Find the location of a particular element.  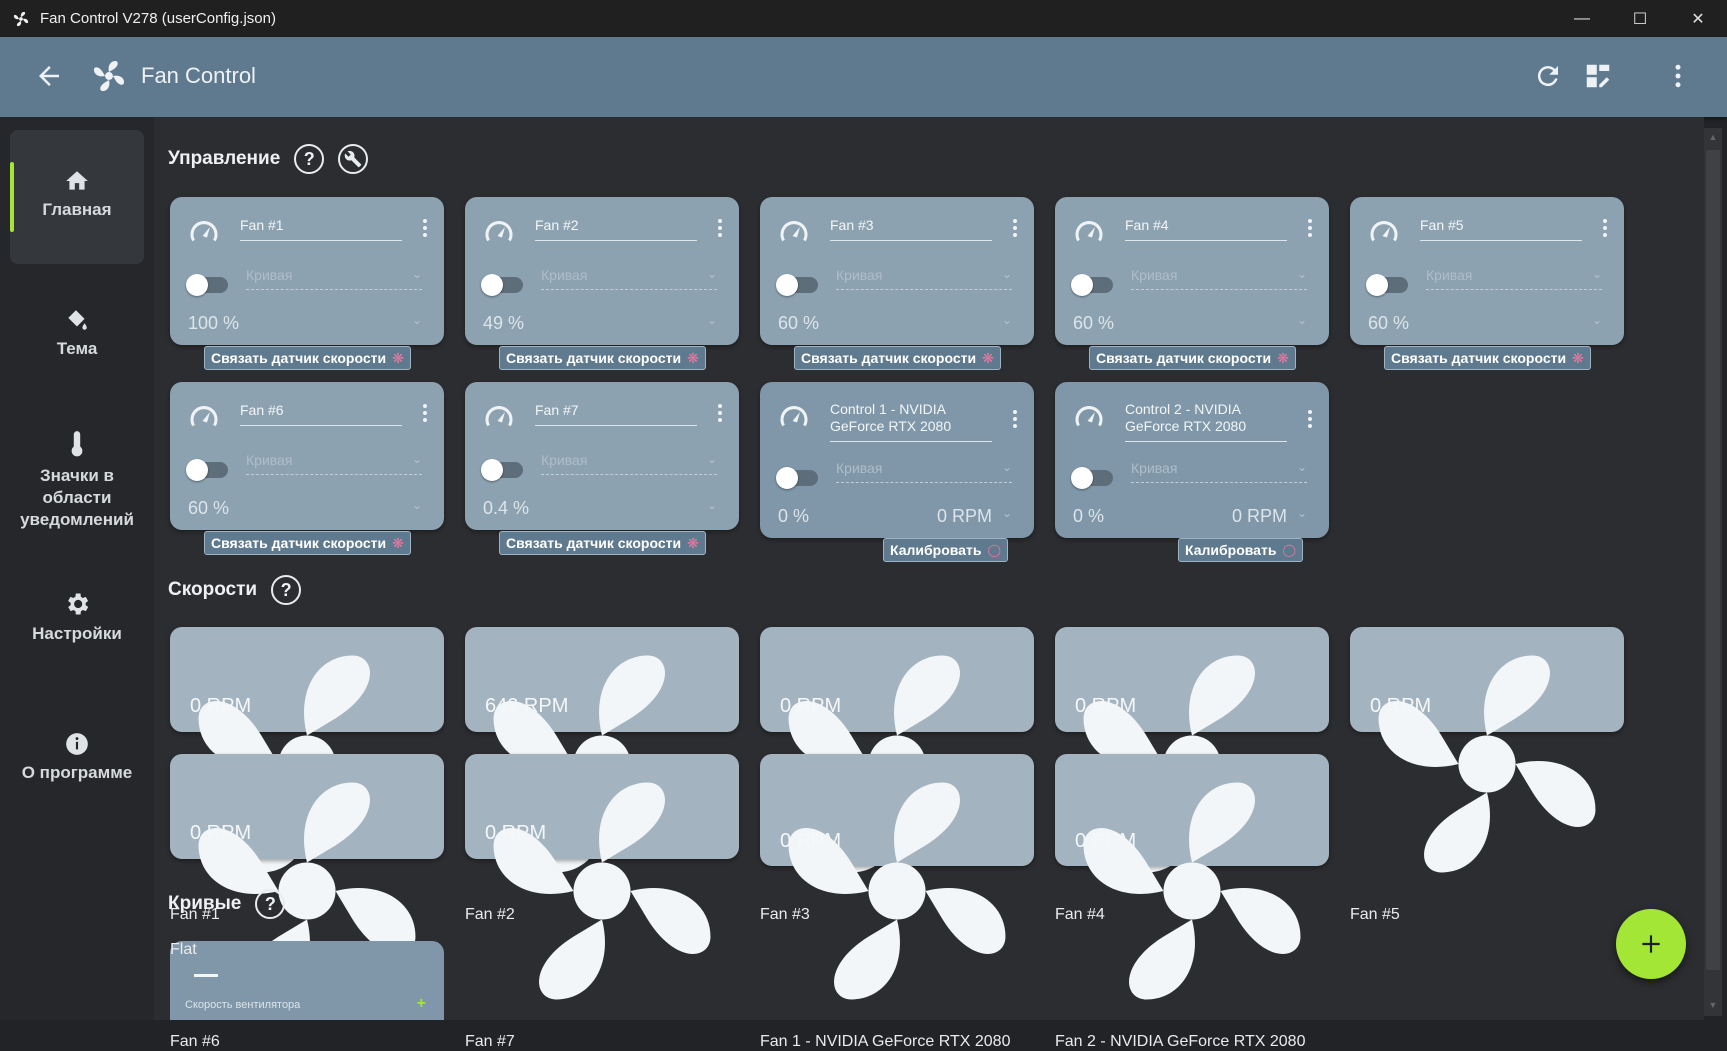

curve-subtitle: Скорость вентилятора is located at coordinates (243, 1005).